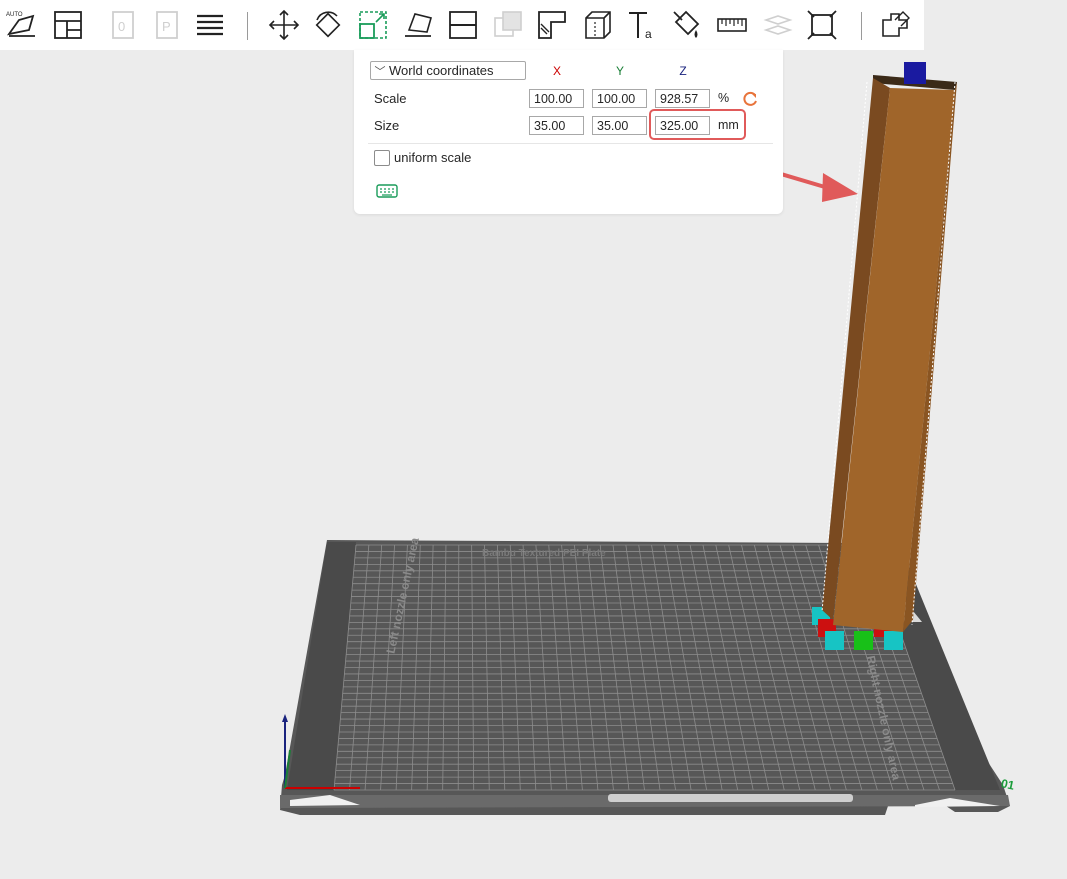  I want to click on svg-text: P, so click(166, 26).